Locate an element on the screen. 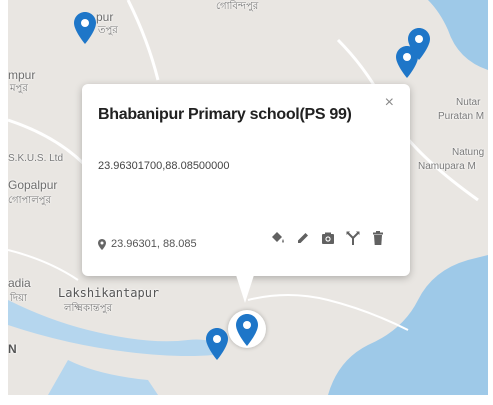  info-window-title: Bhabanipur Primary school(PS 99) is located at coordinates (225, 114).